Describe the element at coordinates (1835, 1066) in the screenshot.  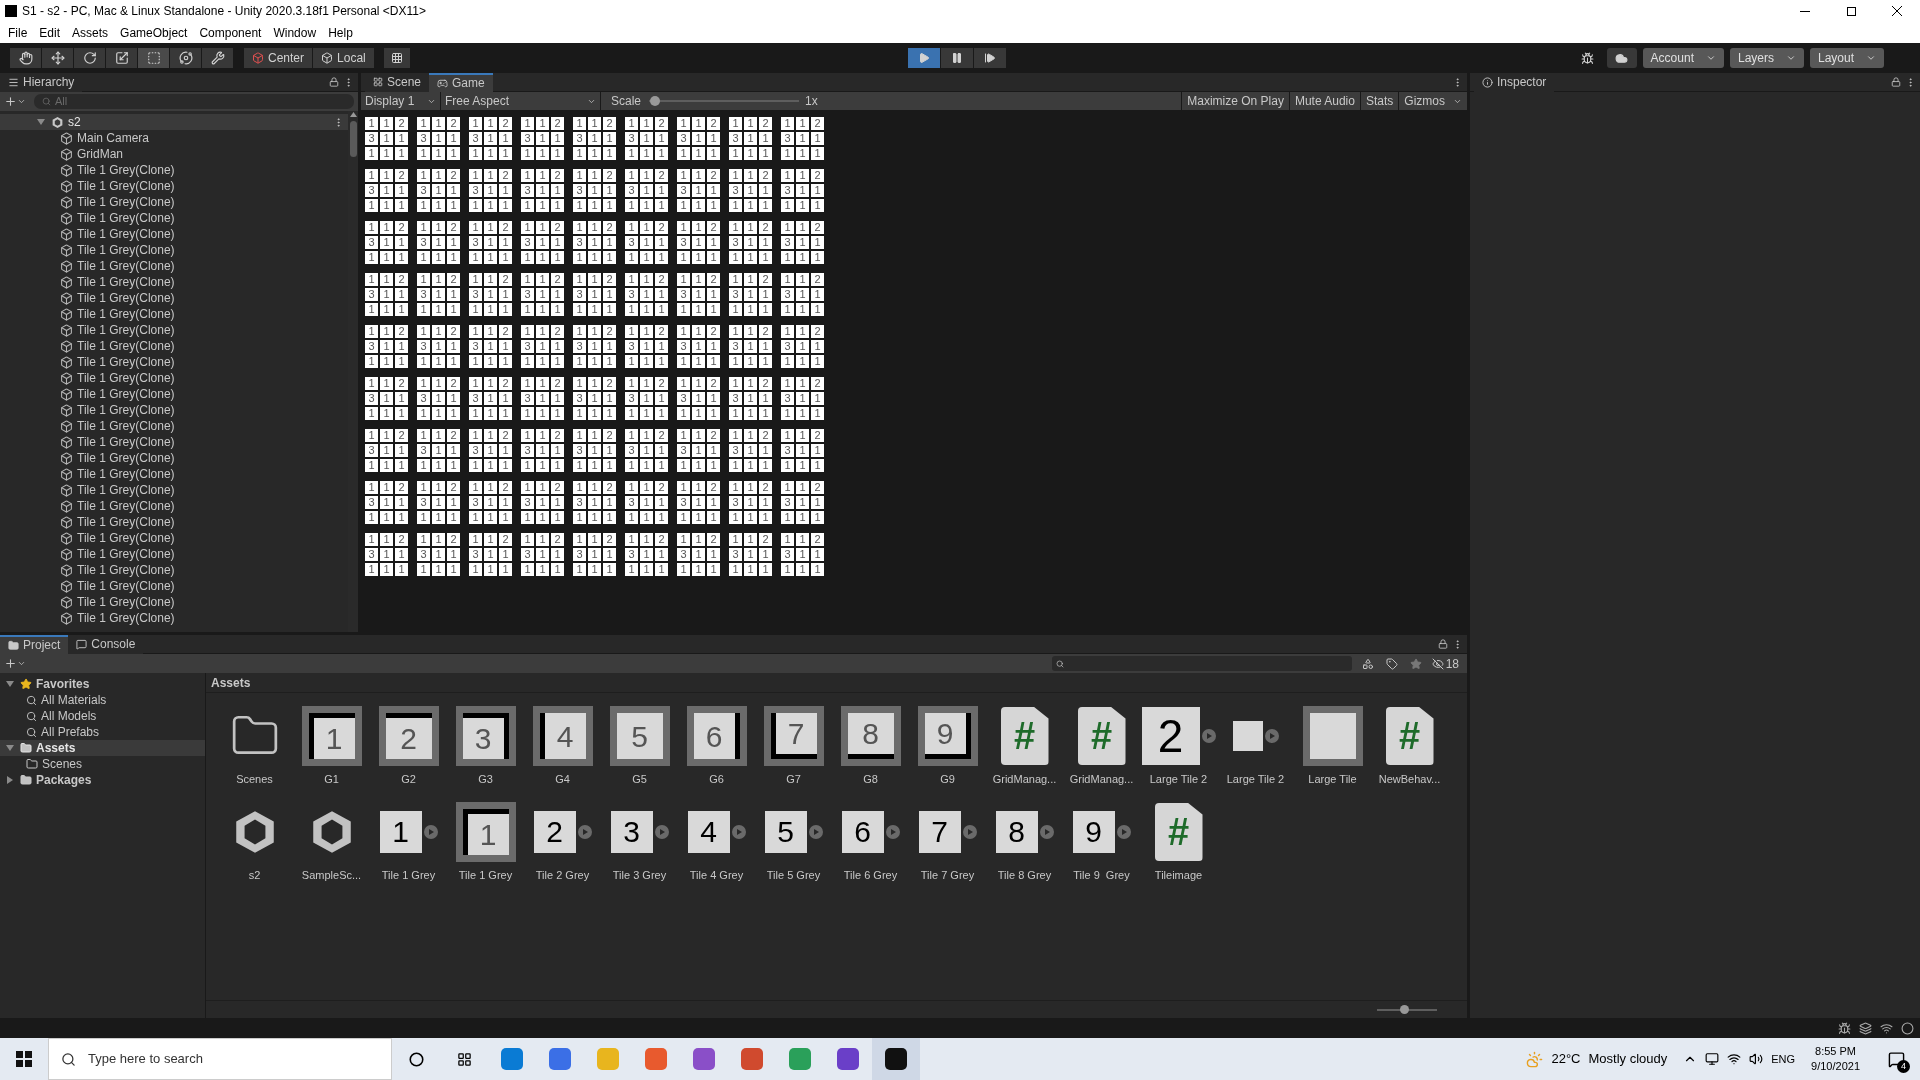
I see `clock-date: 9/10/2021` at that location.